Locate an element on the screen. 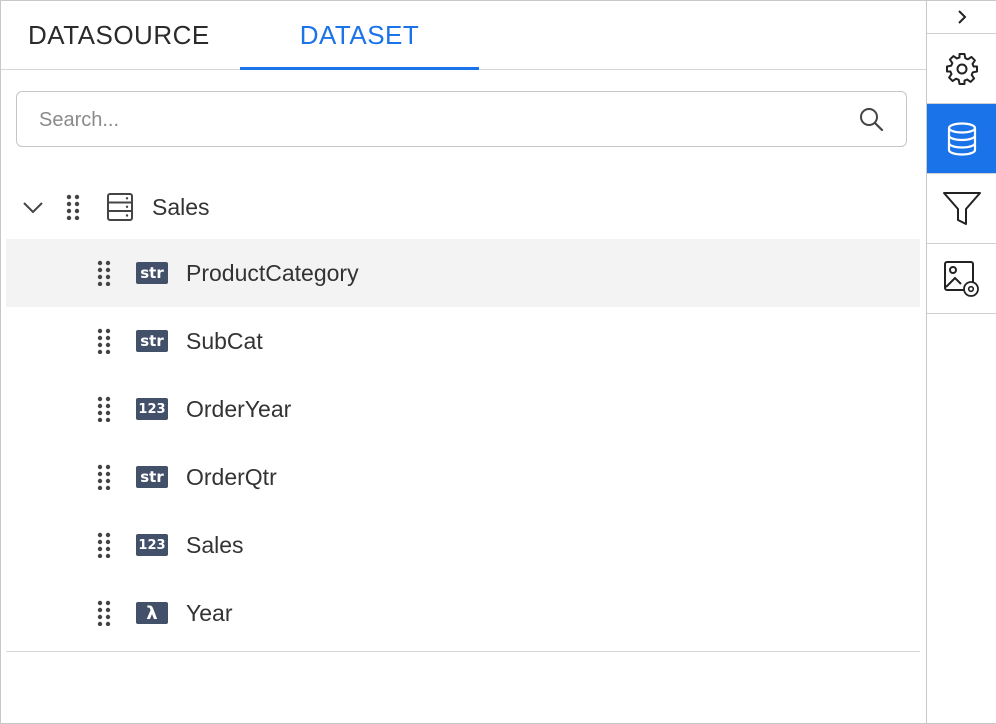  field-label: SubCat is located at coordinates (224, 340).